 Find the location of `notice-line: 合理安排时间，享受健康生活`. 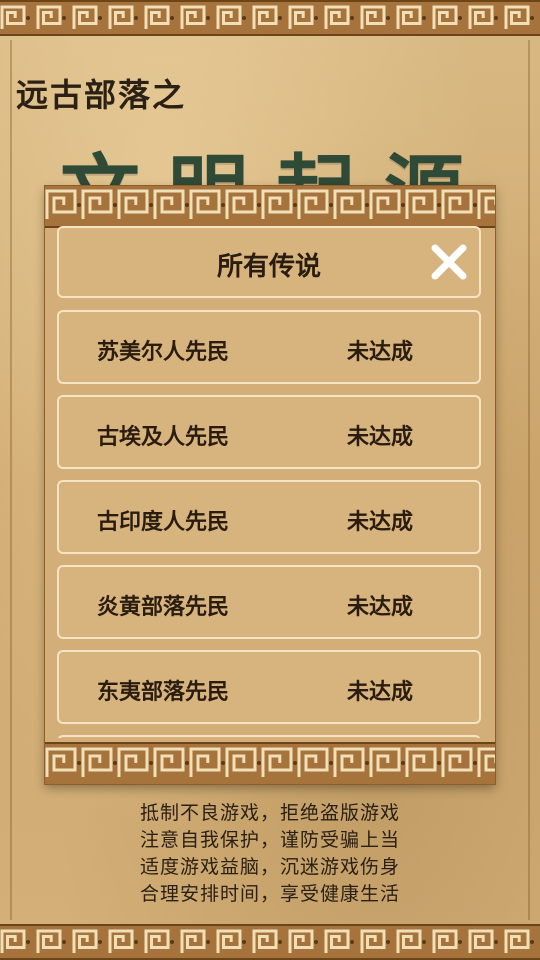

notice-line: 合理安排时间，享受健康生活 is located at coordinates (269, 894).